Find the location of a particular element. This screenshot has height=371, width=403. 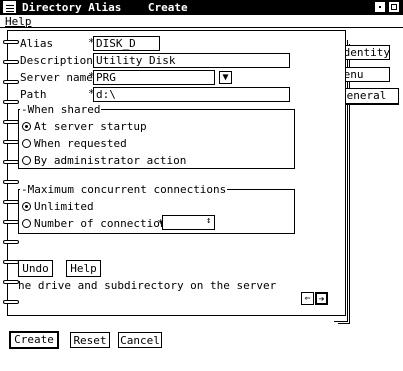

radio-by-admin is located at coordinates (26, 160).